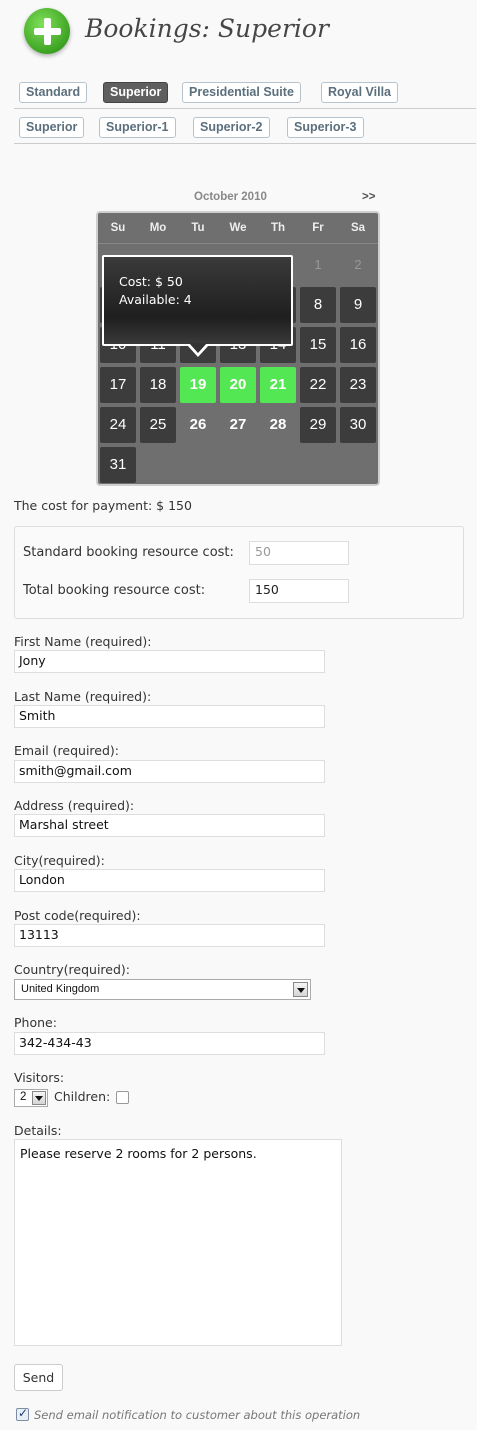 The image size is (477, 1430). Describe the element at coordinates (318, 425) in the screenshot. I see `calendar-day: 29` at that location.